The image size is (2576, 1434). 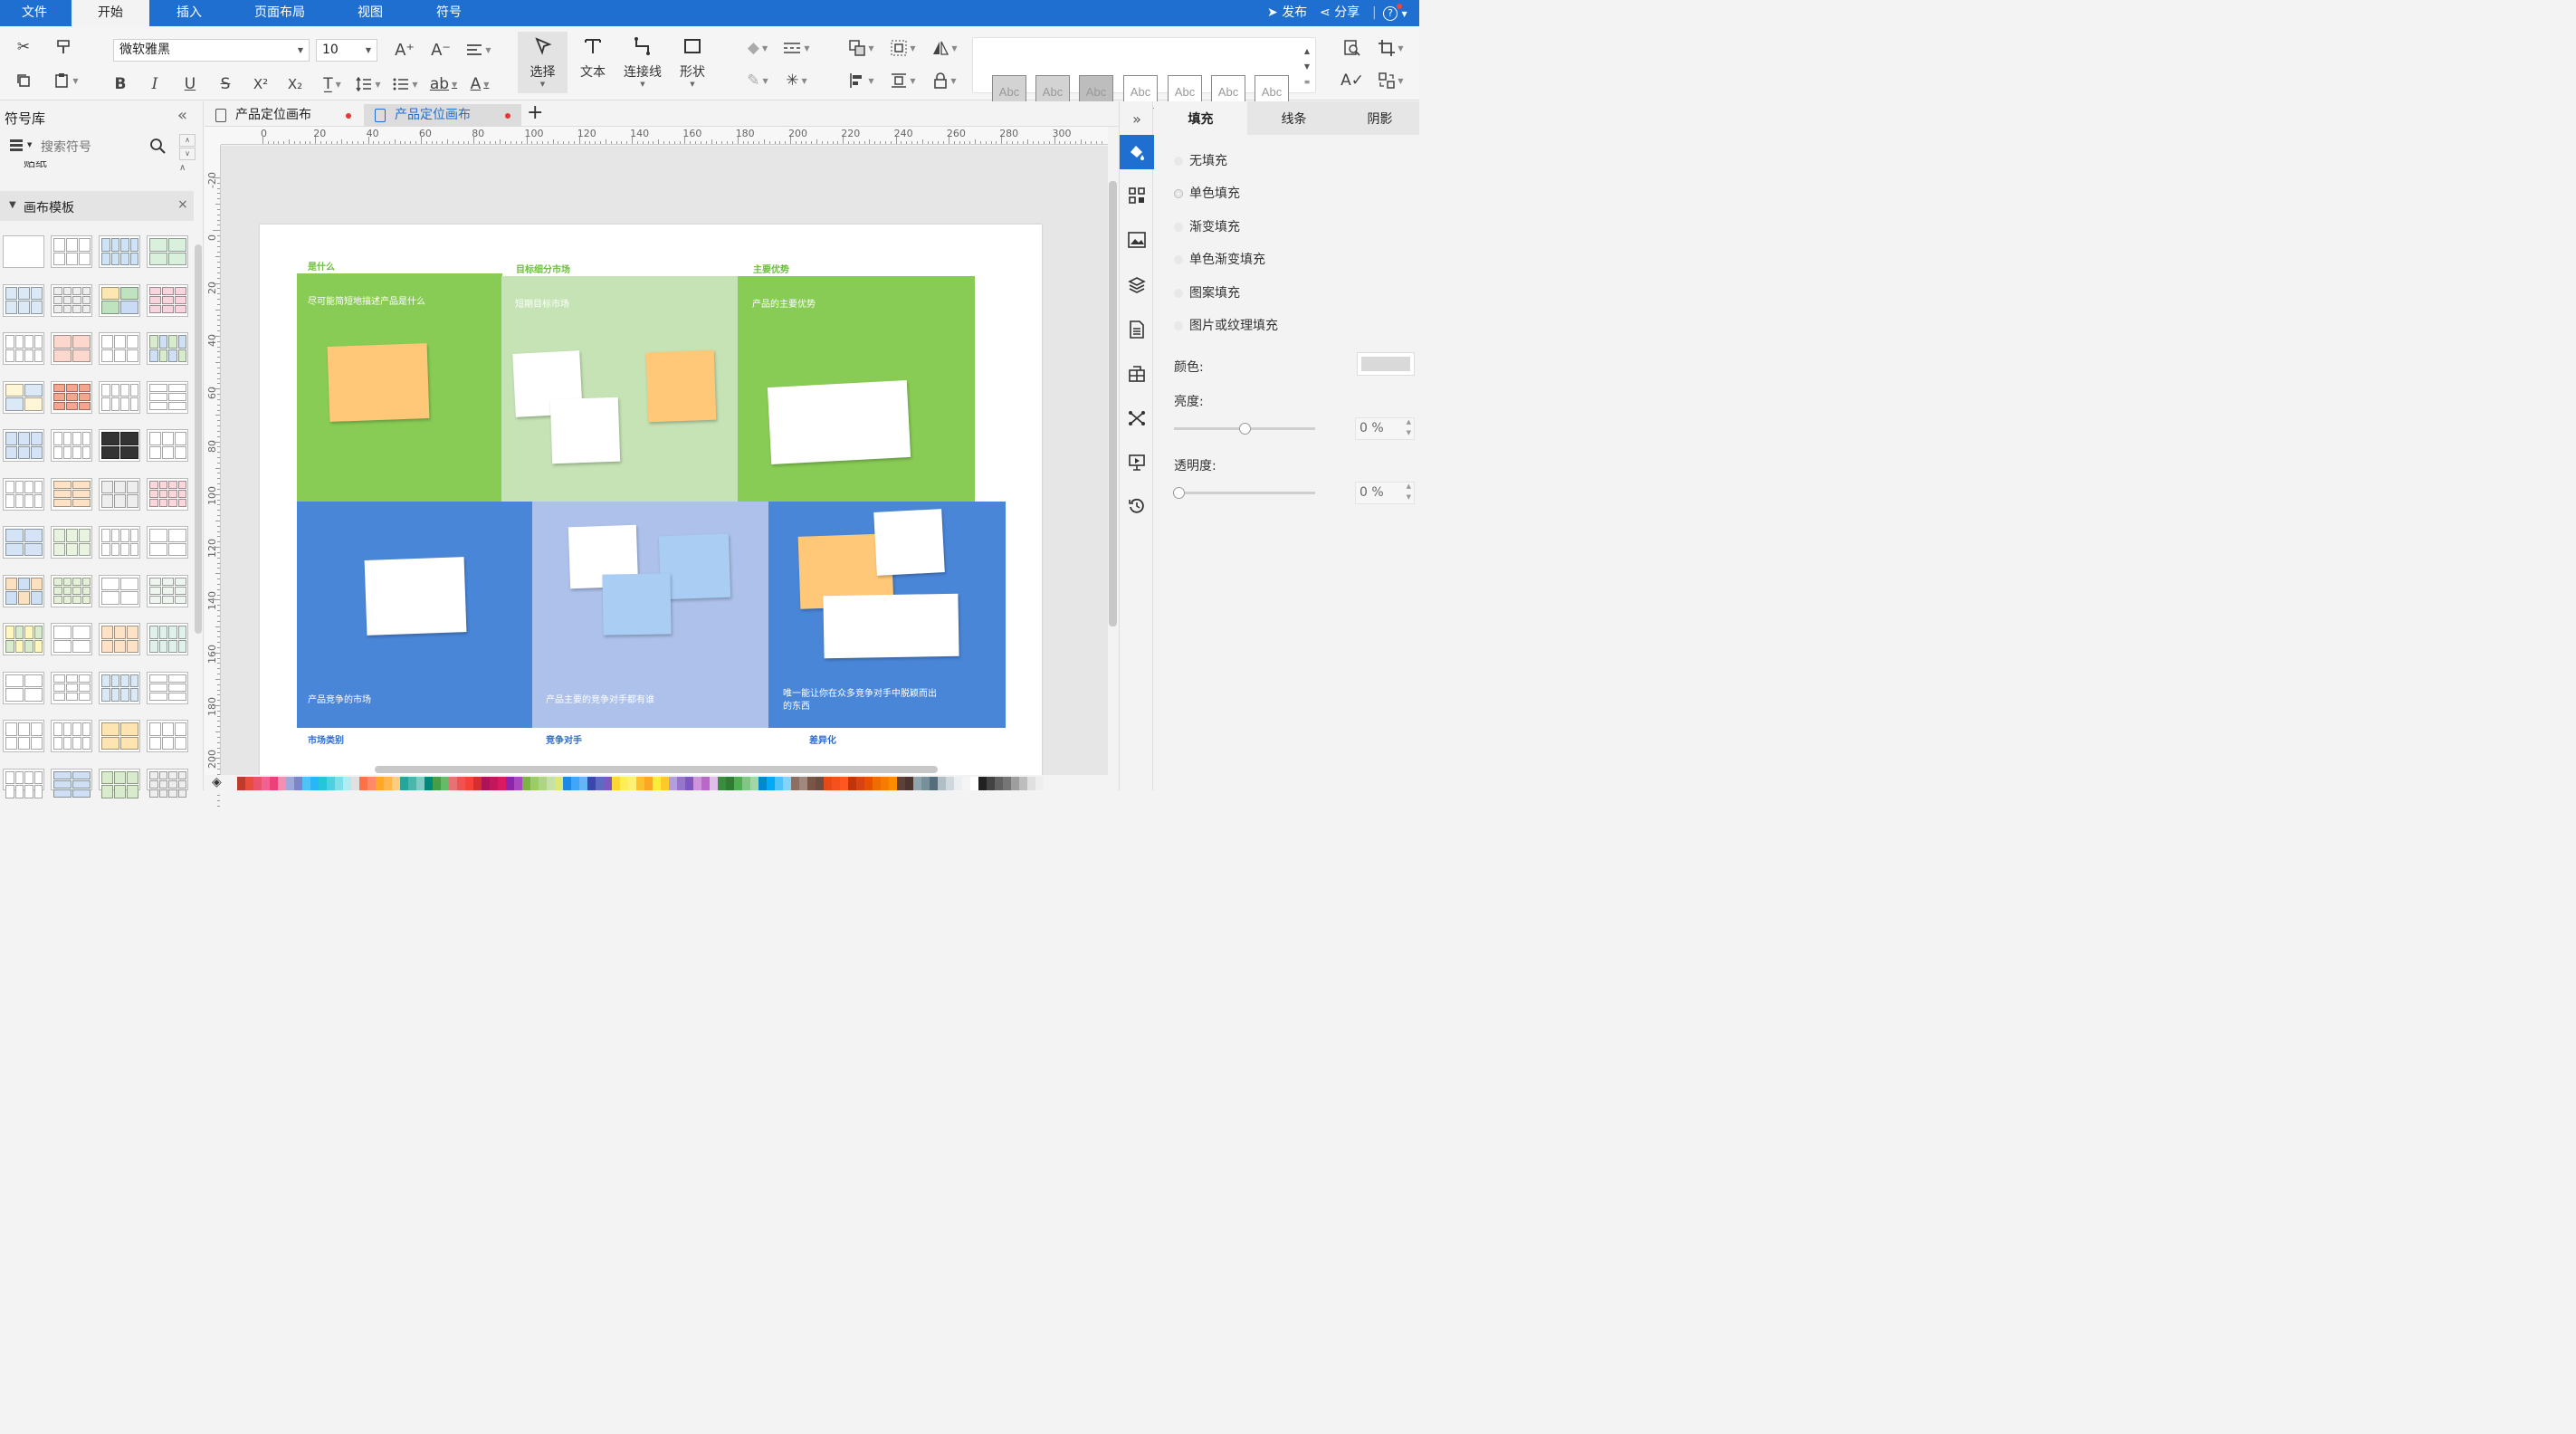 I want to click on flip-button: ▼, so click(x=945, y=48).